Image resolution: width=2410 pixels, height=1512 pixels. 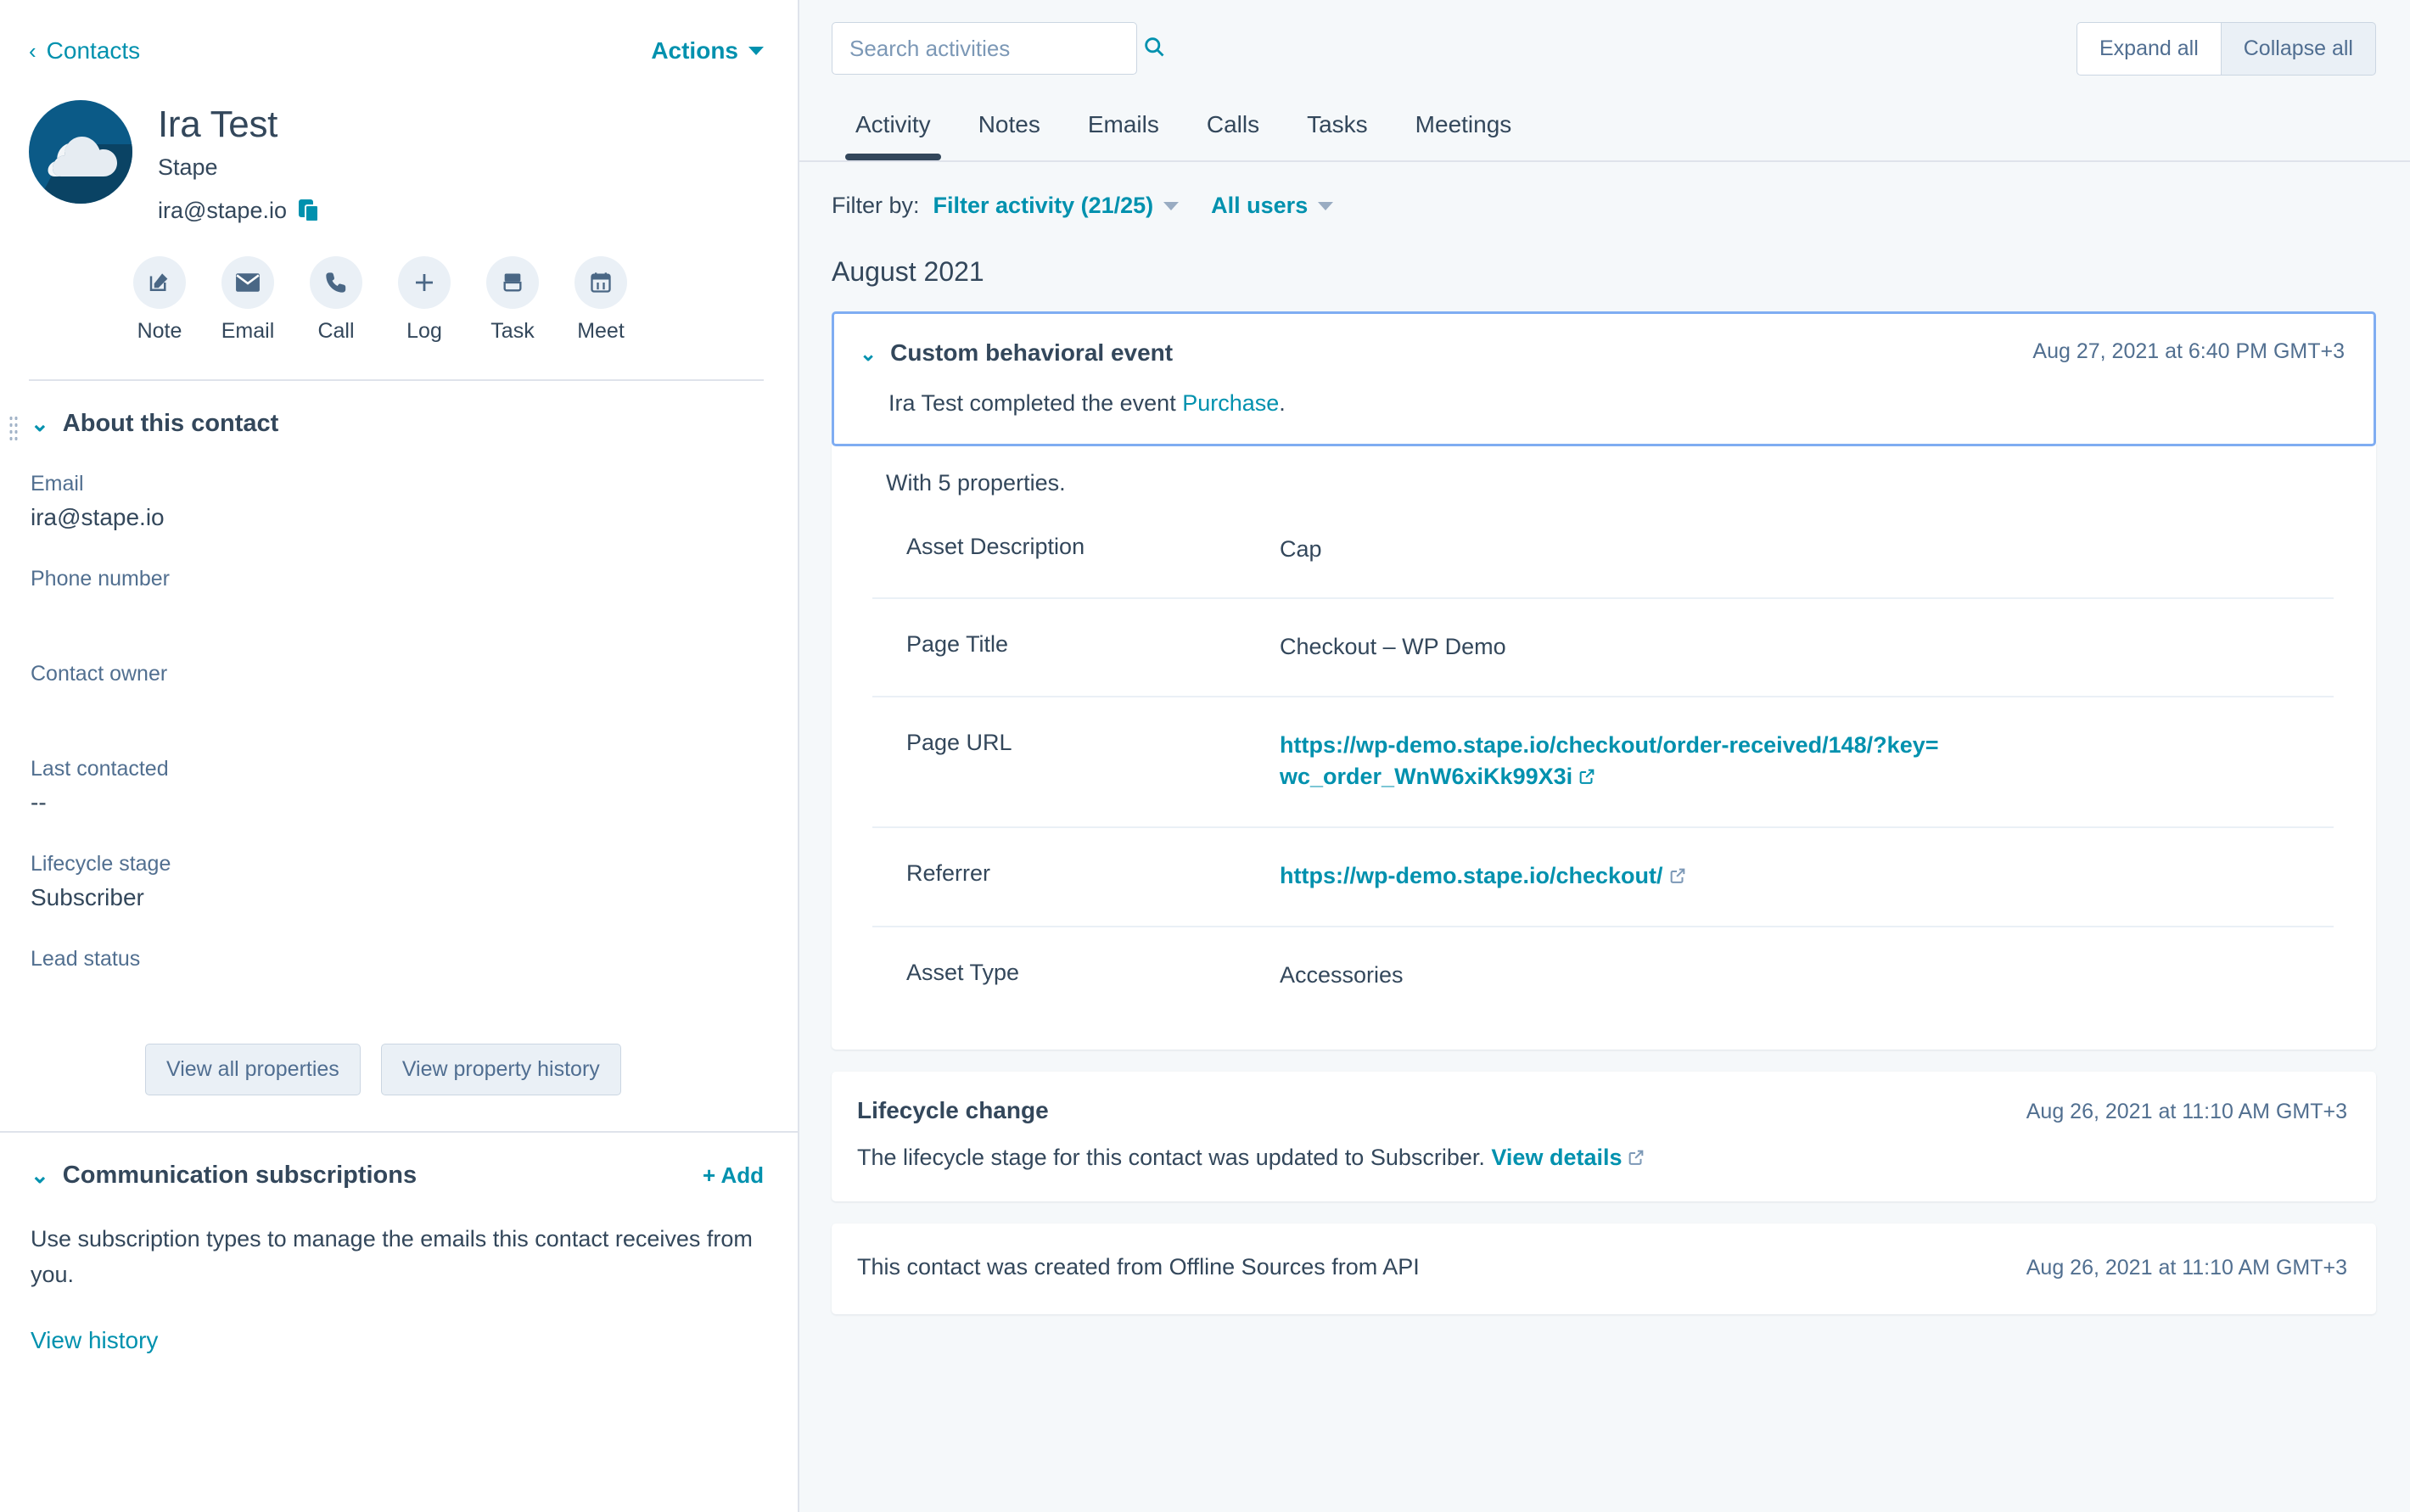 What do you see at coordinates (159, 331) in the screenshot?
I see `quick-action-label: Note` at bounding box center [159, 331].